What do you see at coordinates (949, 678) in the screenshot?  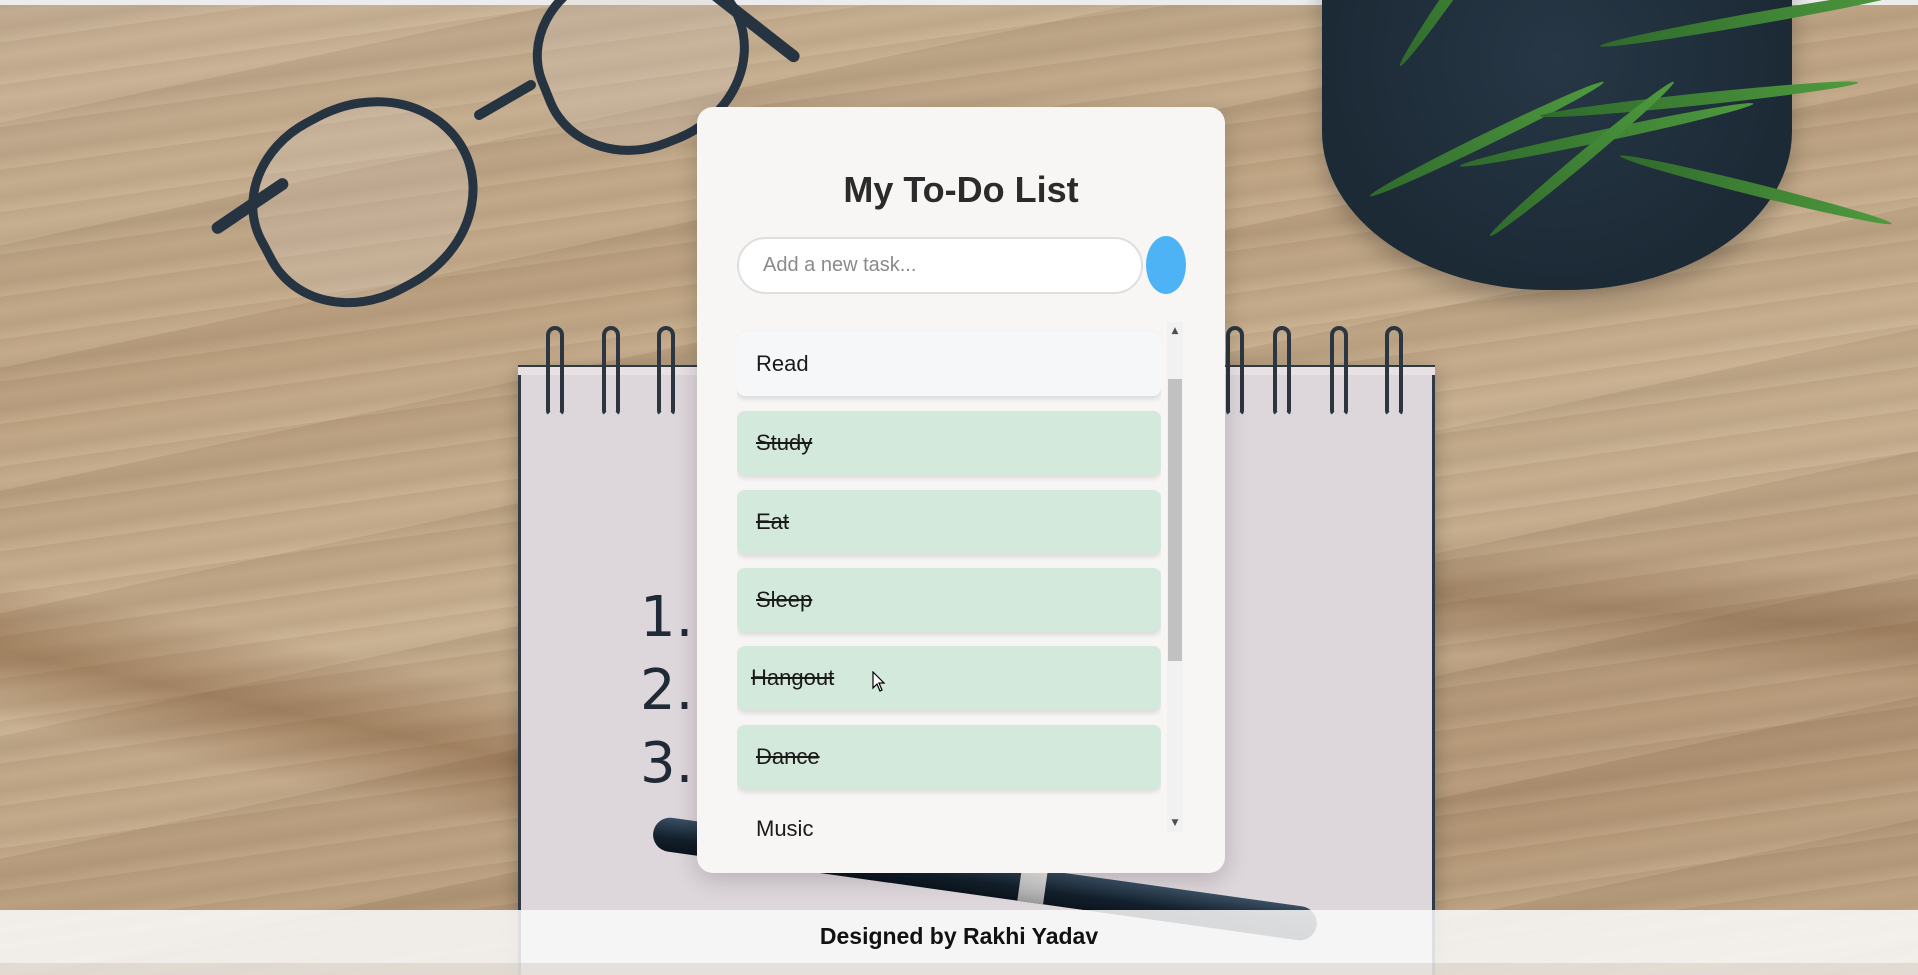 I see `task-item: Hangout` at bounding box center [949, 678].